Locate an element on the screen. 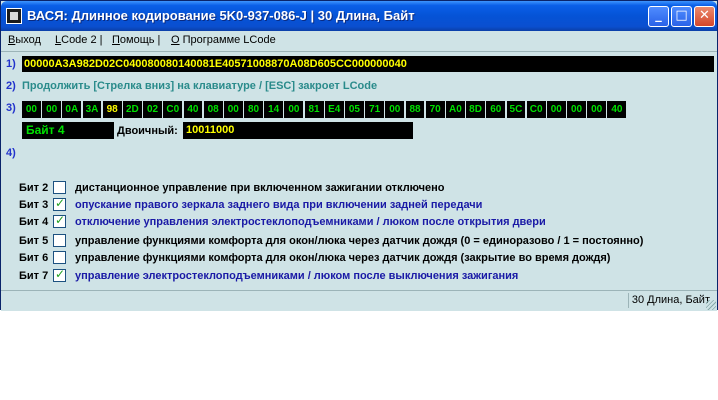 The image size is (718, 400). byte-cell-4: 98 is located at coordinates (112, 109).